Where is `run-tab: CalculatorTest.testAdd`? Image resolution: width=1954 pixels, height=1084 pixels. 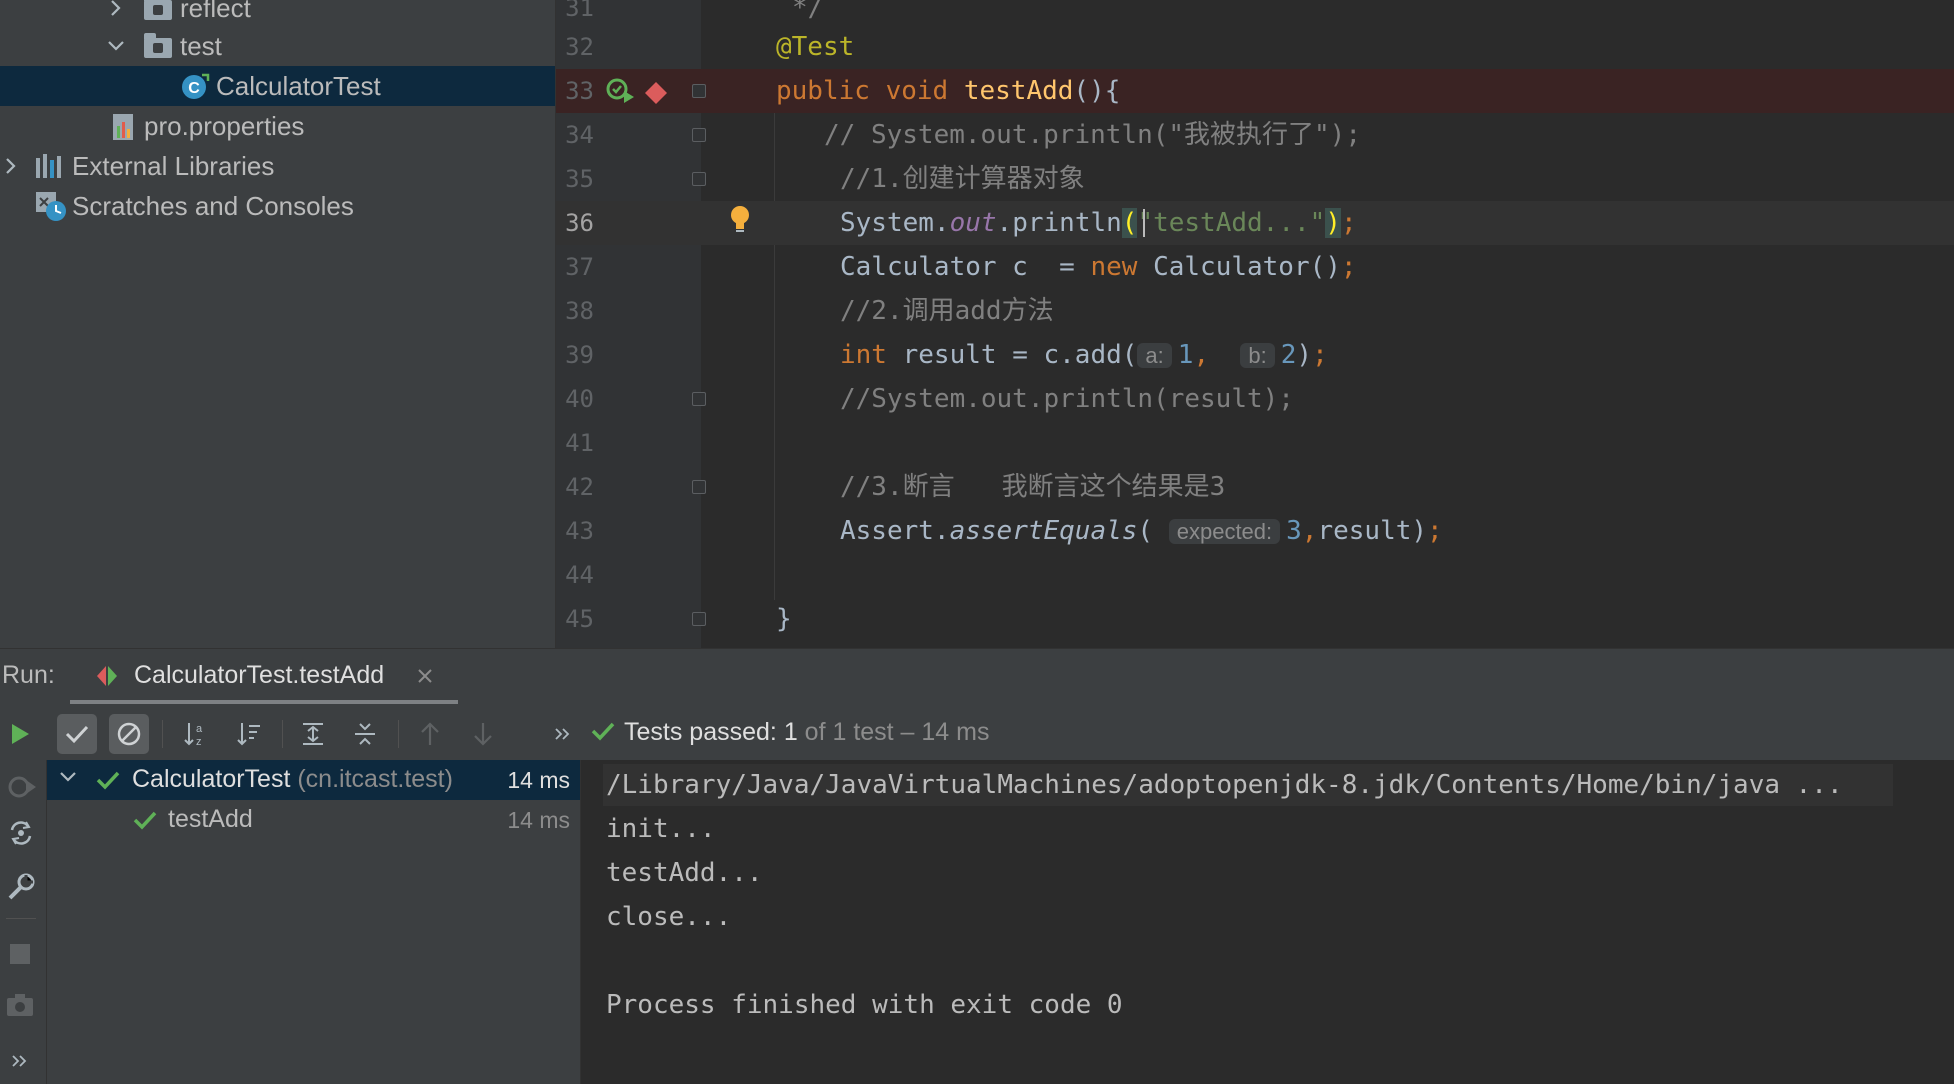
run-tab: CalculatorTest.testAdd is located at coordinates (264, 677).